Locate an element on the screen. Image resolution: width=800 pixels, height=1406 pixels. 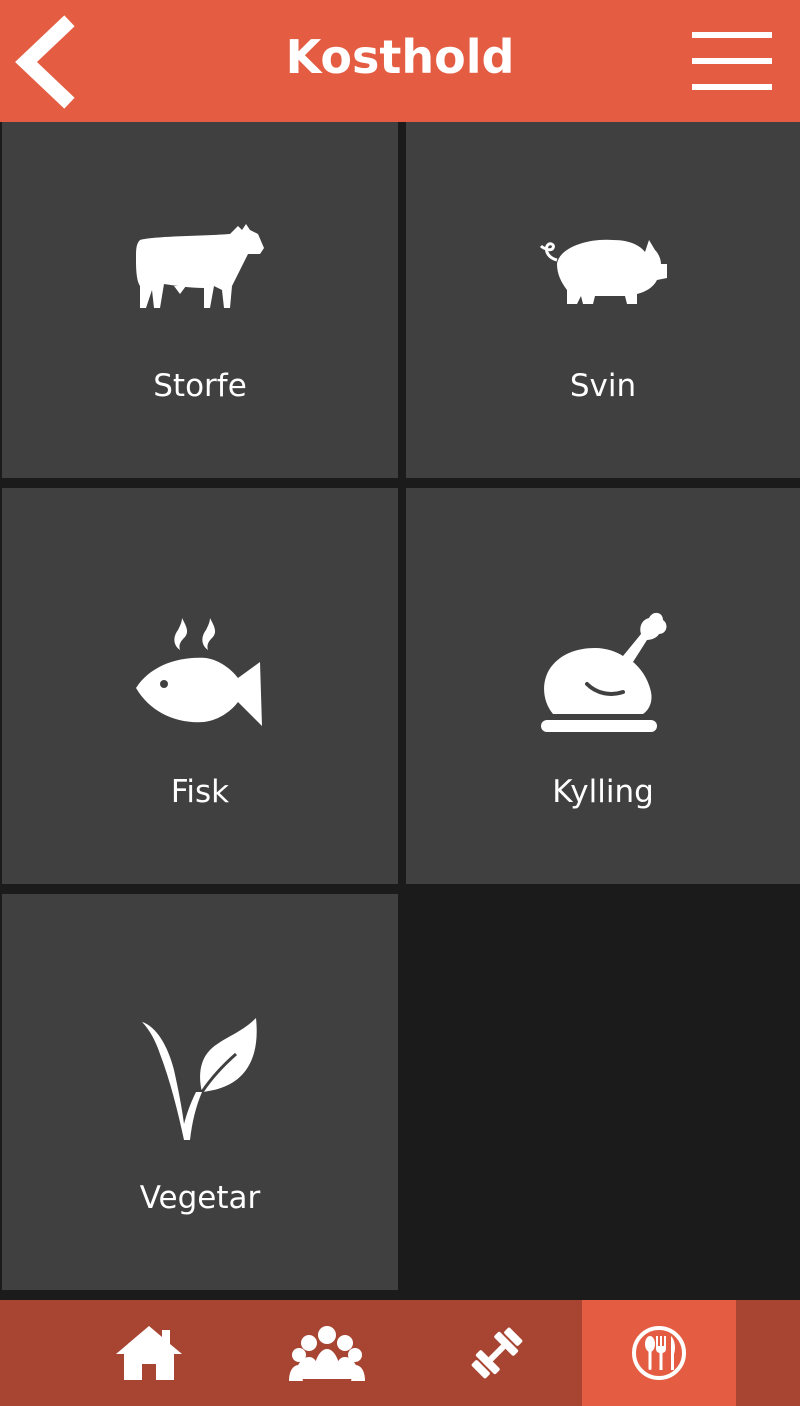
fish-icon is located at coordinates (199, 672).